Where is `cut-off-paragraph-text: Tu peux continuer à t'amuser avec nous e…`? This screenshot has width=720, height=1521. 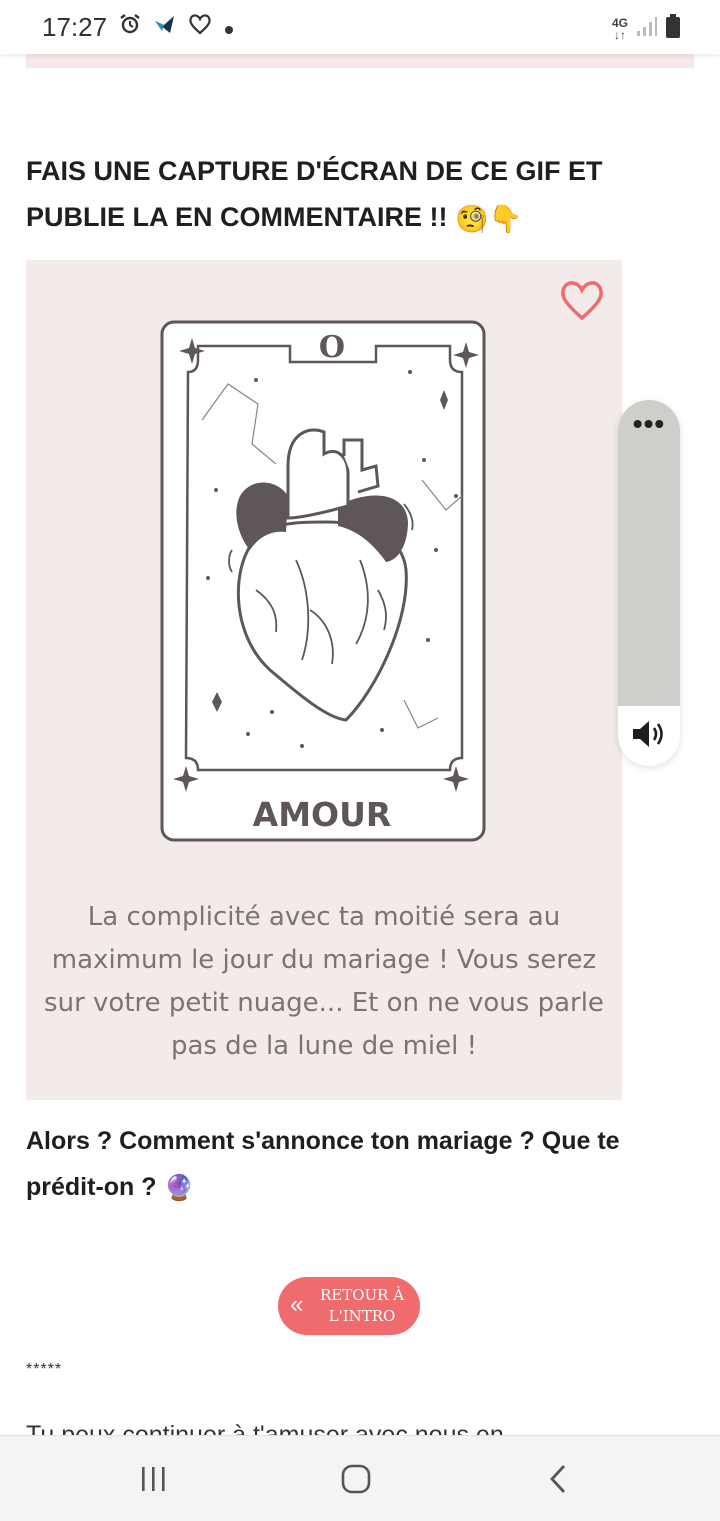 cut-off-paragraph-text: Tu peux continuer à t'amuser avec nous e… is located at coordinates (265, 1429).